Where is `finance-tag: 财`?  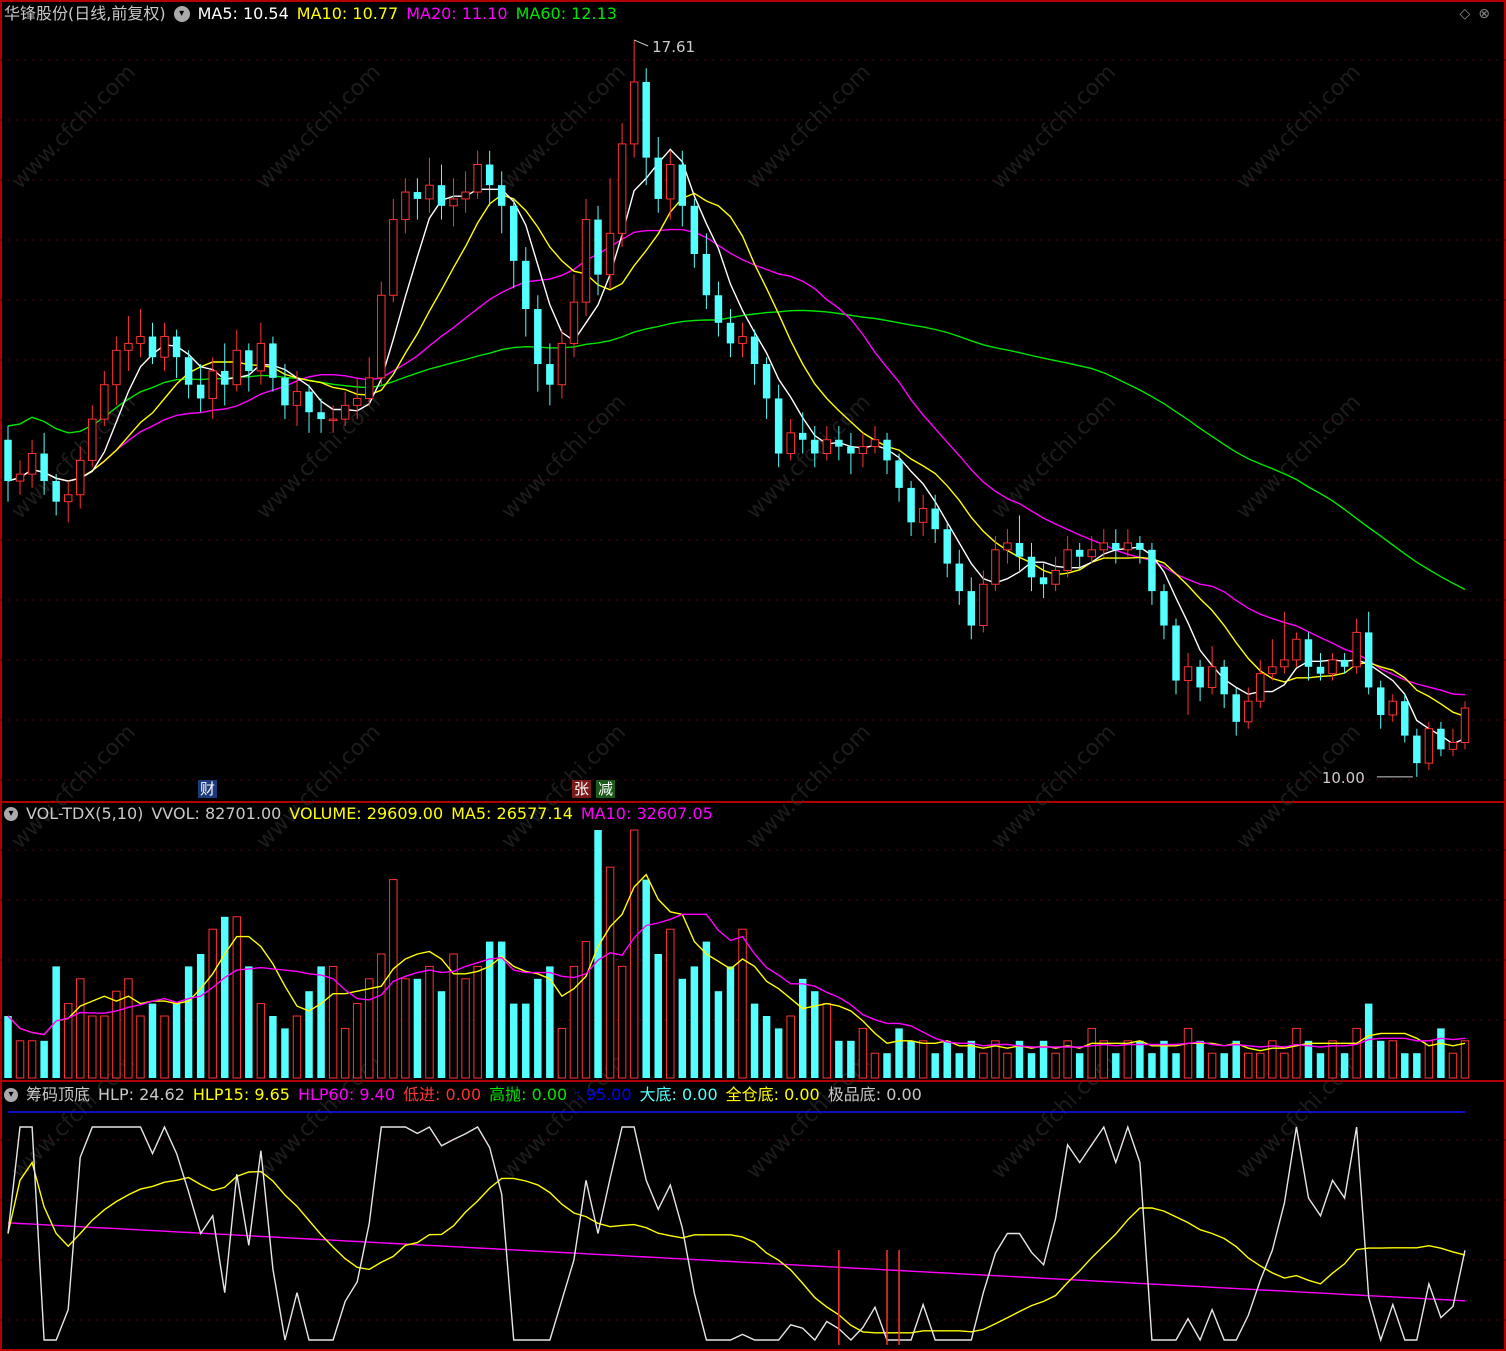
finance-tag: 财 is located at coordinates (208, 789).